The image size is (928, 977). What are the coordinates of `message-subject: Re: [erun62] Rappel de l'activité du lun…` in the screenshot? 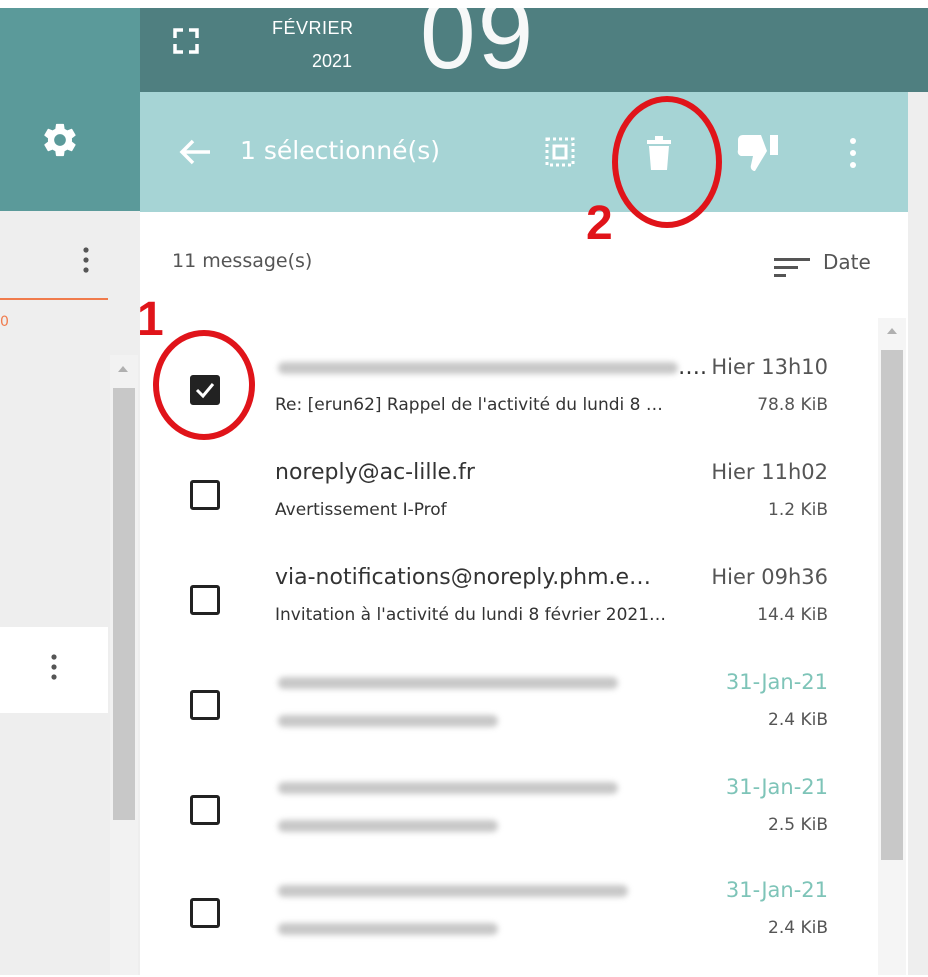 It's located at (469, 405).